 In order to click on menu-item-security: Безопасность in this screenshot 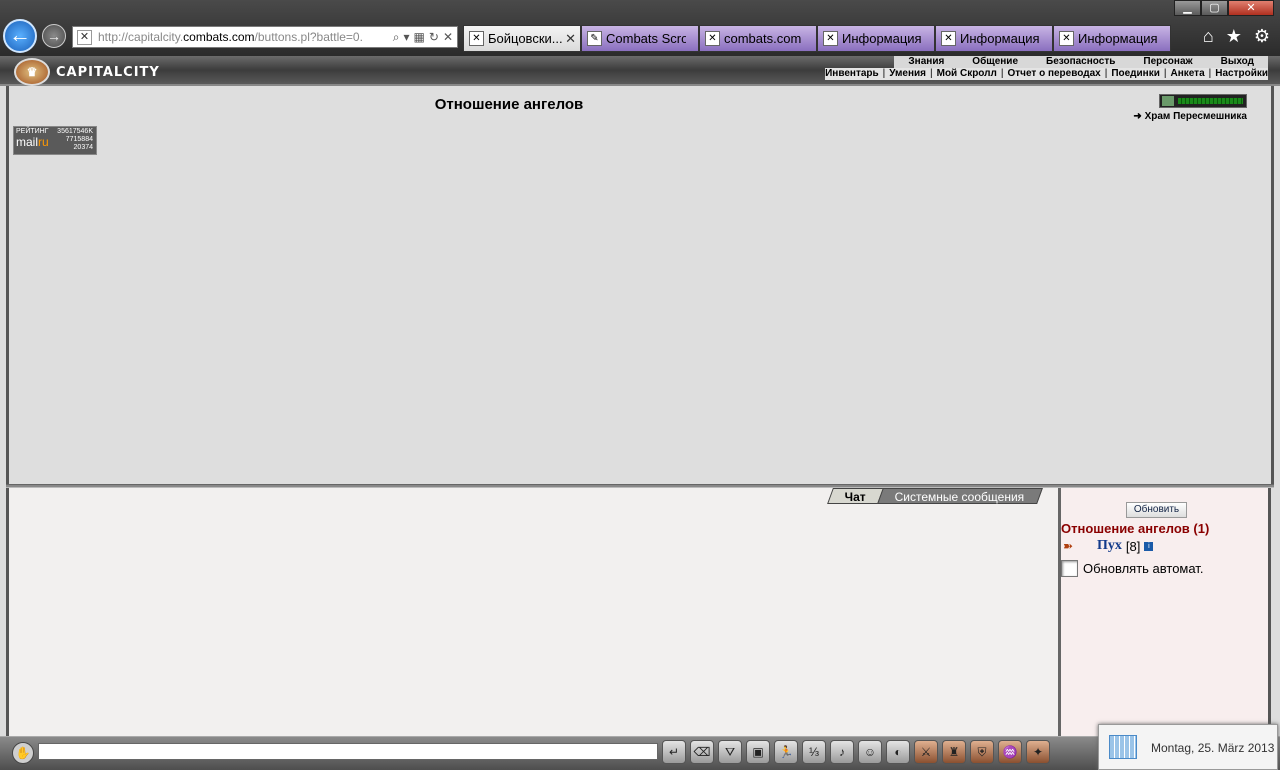, I will do `click(1080, 62)`.